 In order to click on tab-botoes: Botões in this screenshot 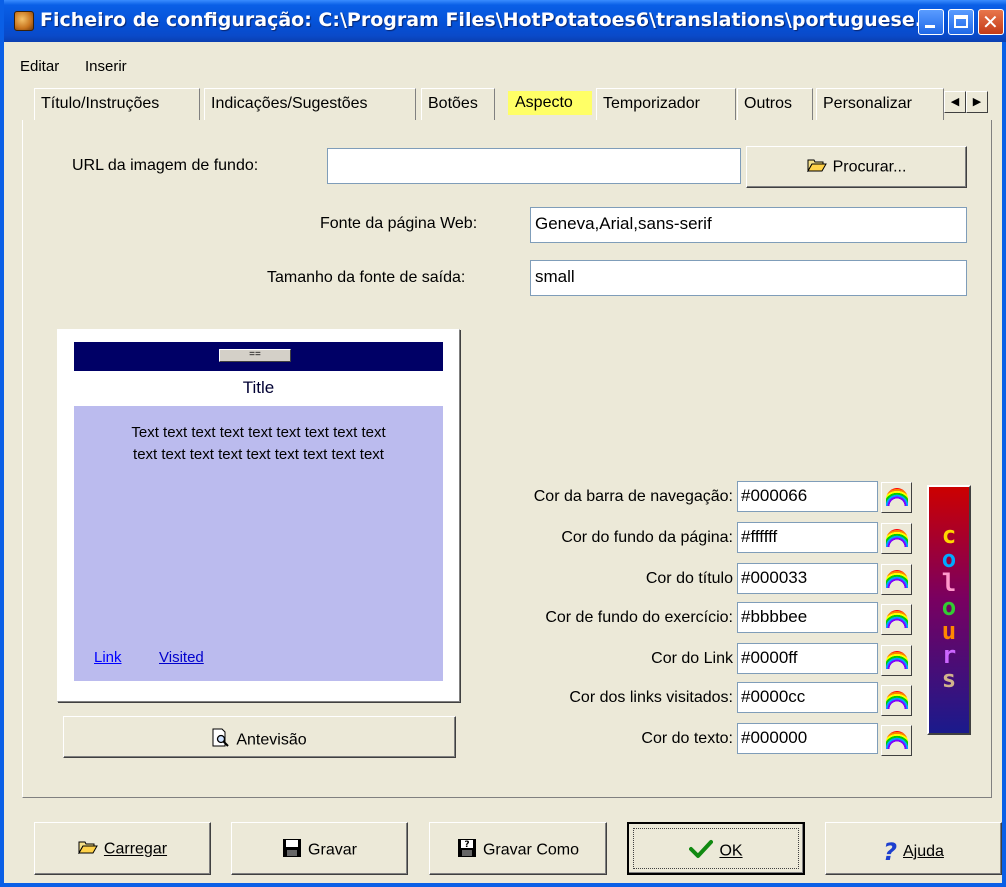, I will do `click(458, 104)`.